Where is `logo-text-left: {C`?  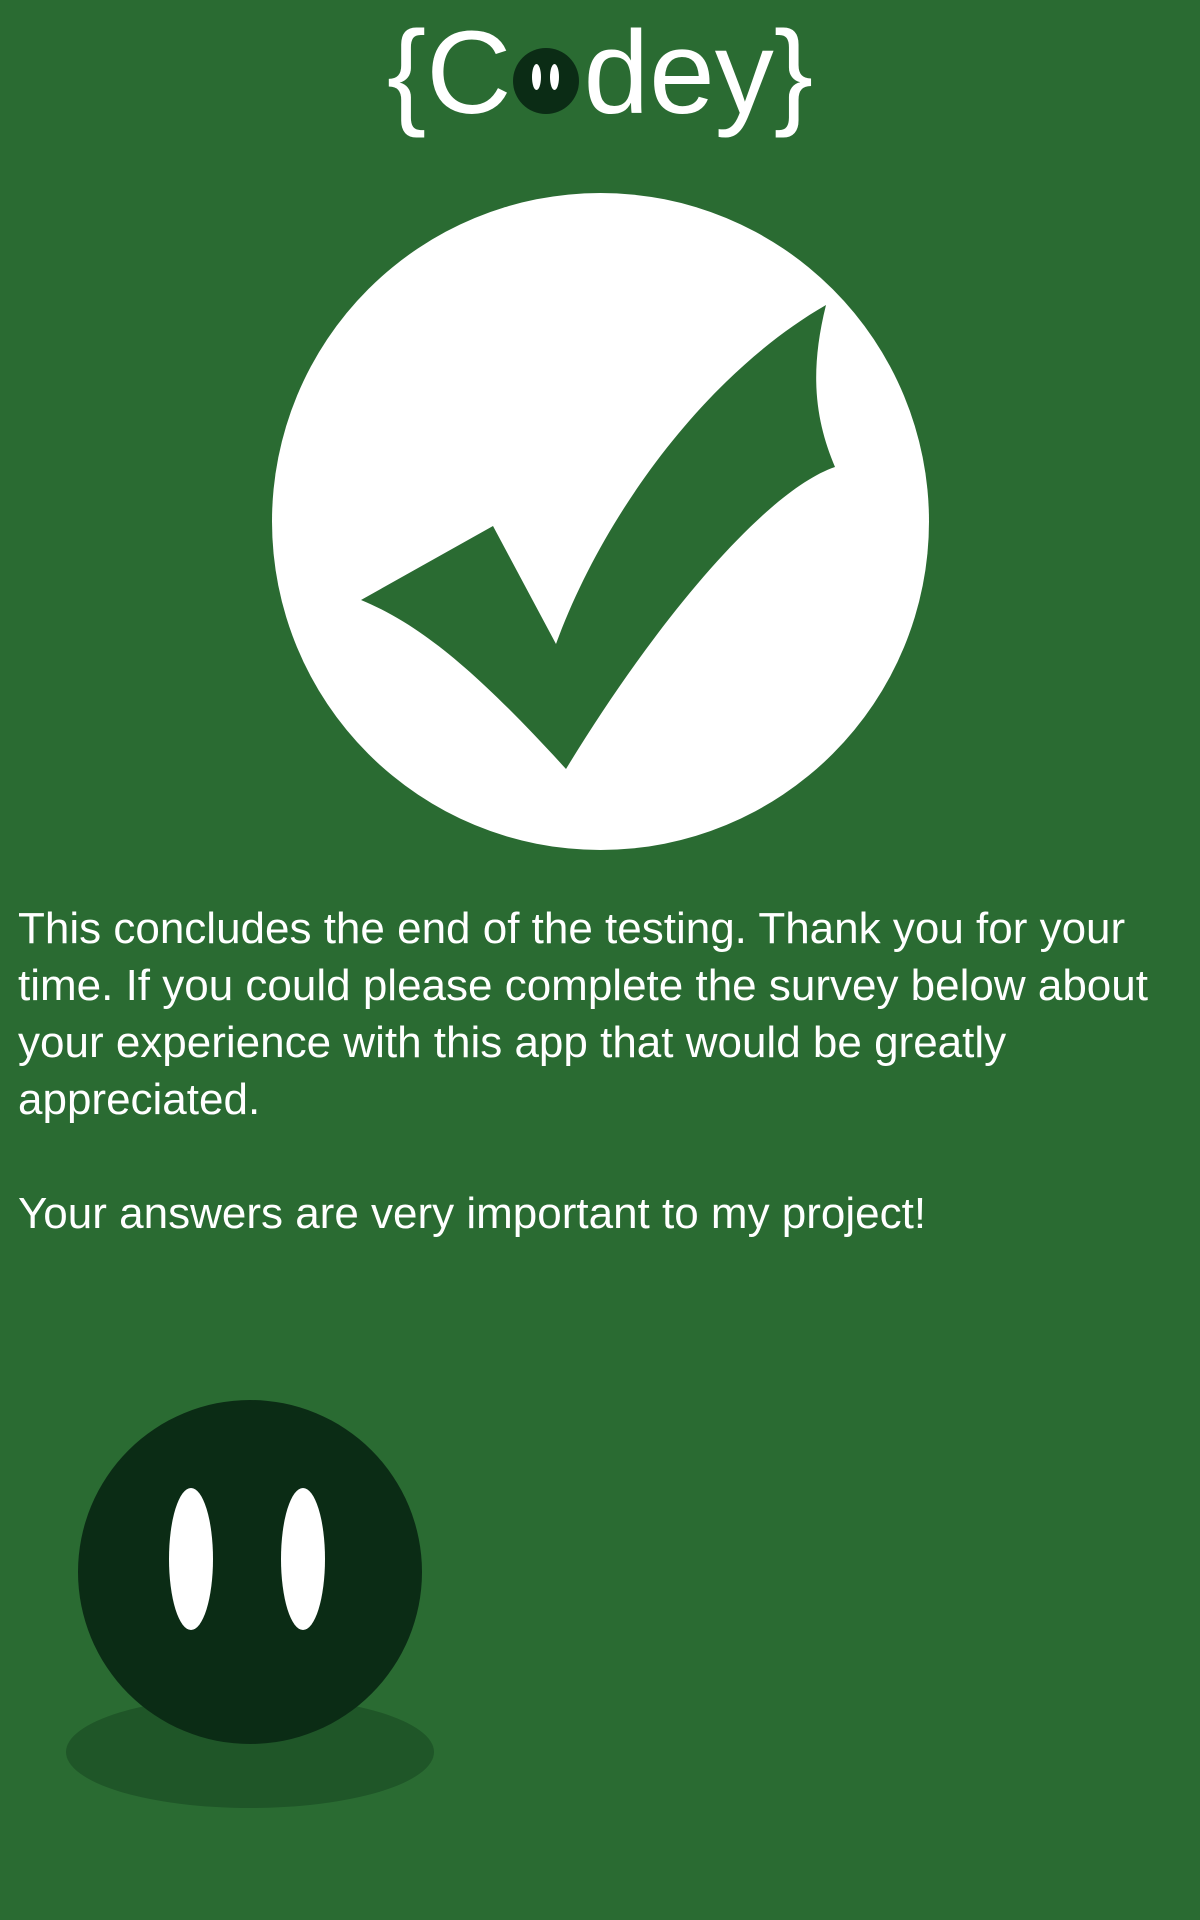 logo-text-left: {C is located at coordinates (449, 73).